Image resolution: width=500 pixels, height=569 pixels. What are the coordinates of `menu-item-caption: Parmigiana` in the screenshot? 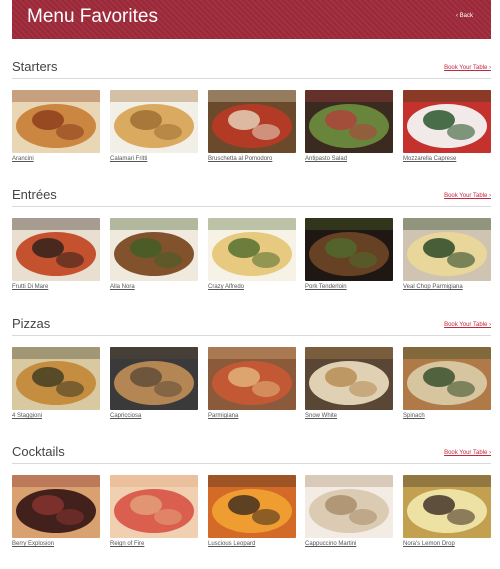 It's located at (252, 416).